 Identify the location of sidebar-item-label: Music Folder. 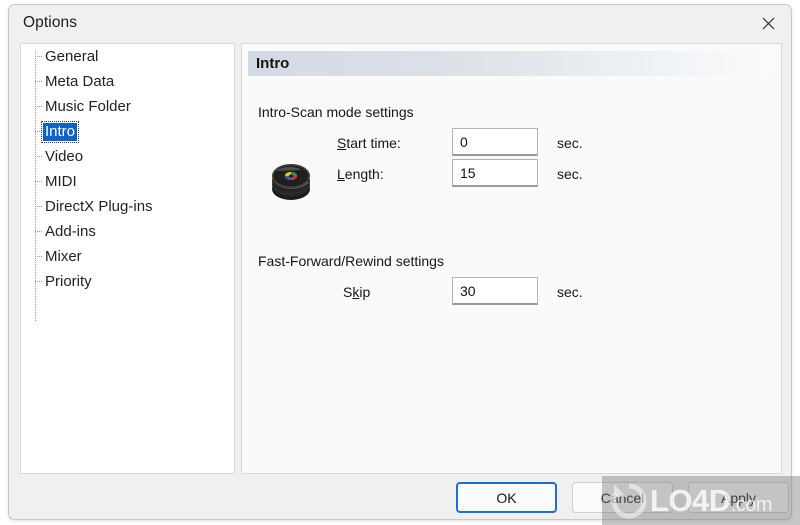
(88, 106).